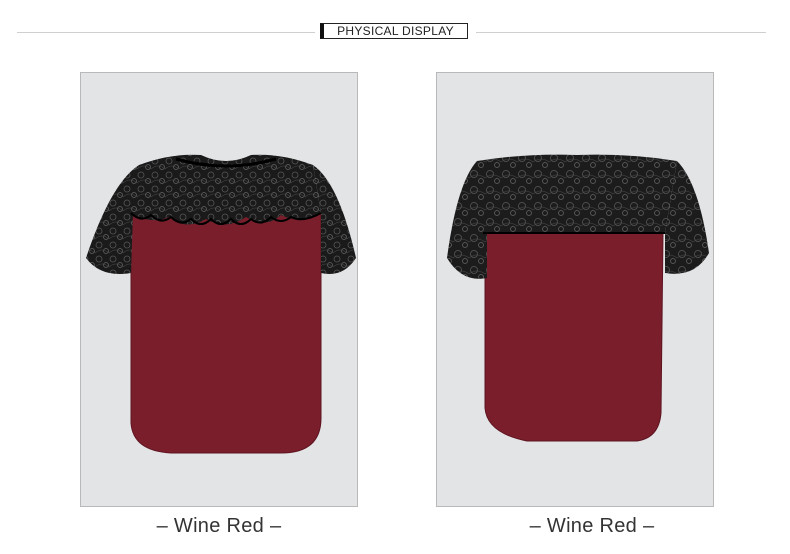  Describe the element at coordinates (219, 526) in the screenshot. I see `color-caption-front: – Wine Red –` at that location.